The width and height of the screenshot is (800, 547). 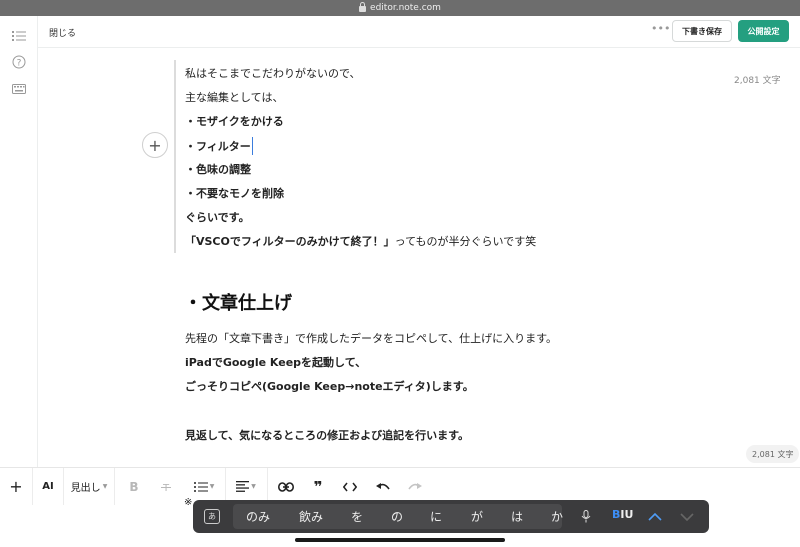 I want to click on biu-rest: IU, so click(x=627, y=514).